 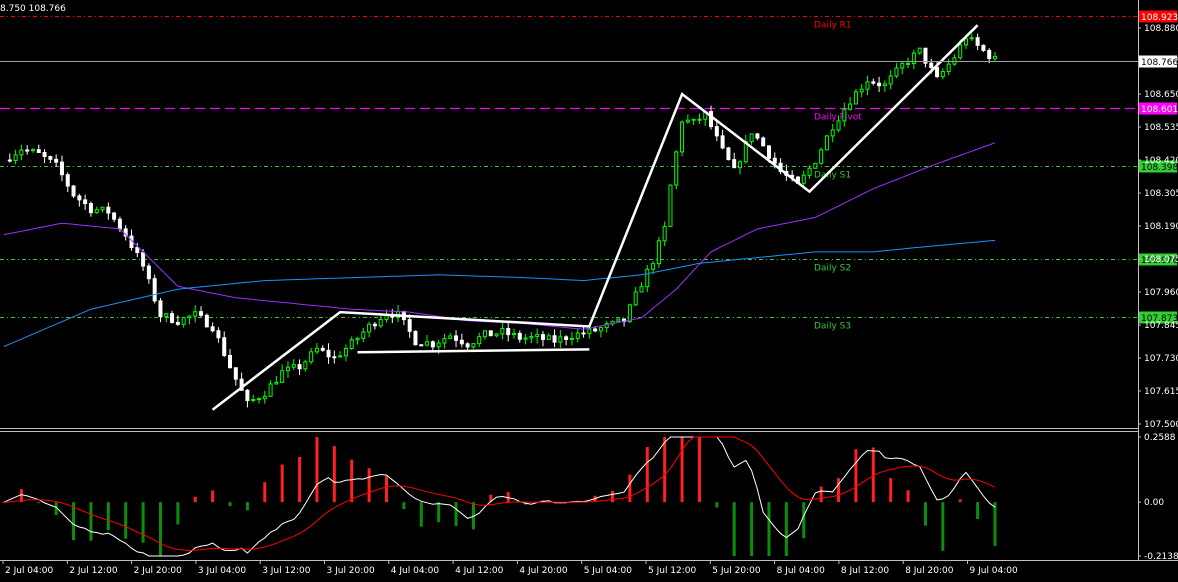 What do you see at coordinates (1161, 95) in the screenshot?
I see `price-tick-label: 108.650` at bounding box center [1161, 95].